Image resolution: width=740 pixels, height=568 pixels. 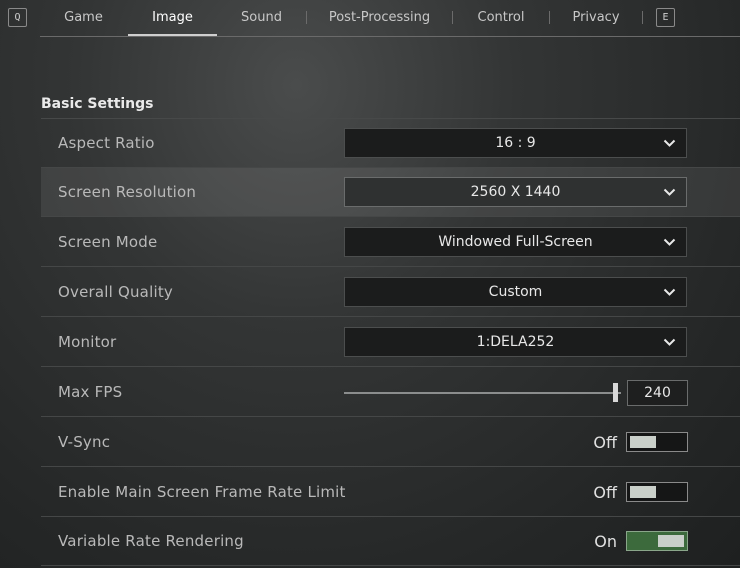 I want to click on setting-row-monitor: Monitor 1:DELA252, so click(x=390, y=342).